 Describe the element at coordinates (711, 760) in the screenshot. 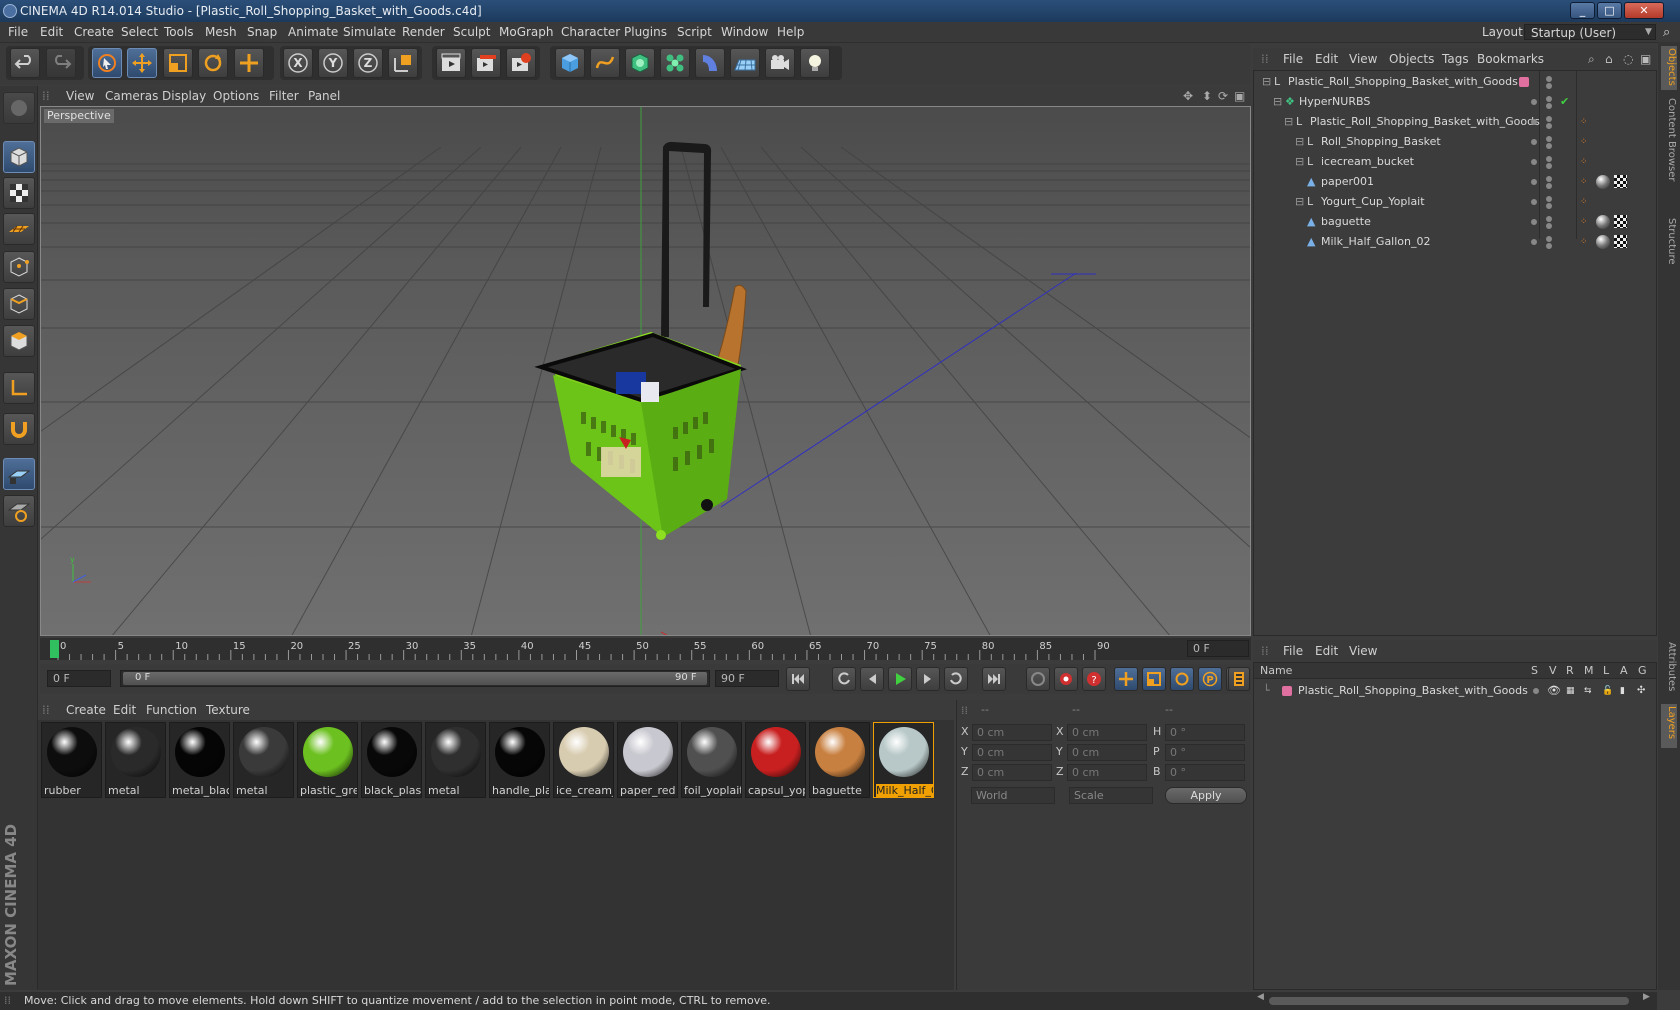

I see `material-swatch: foil_yoplait` at that location.